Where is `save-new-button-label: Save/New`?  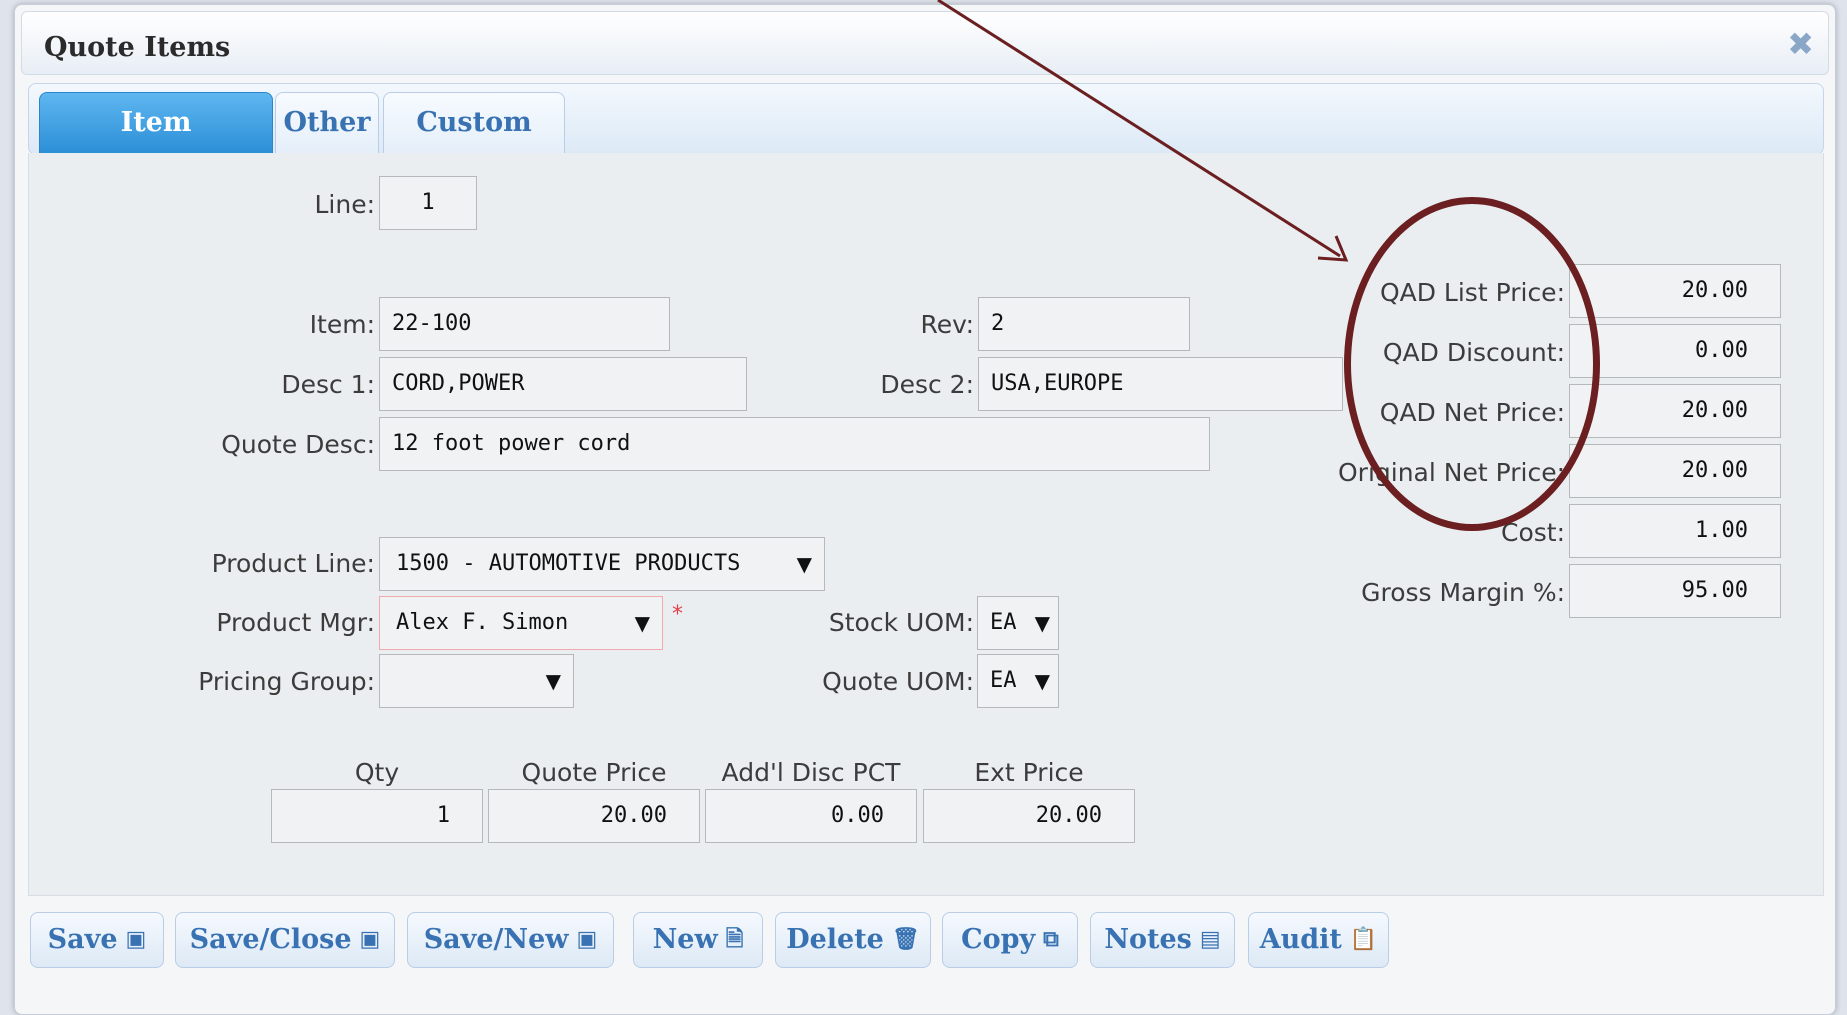 save-new-button-label: Save/New is located at coordinates (496, 939).